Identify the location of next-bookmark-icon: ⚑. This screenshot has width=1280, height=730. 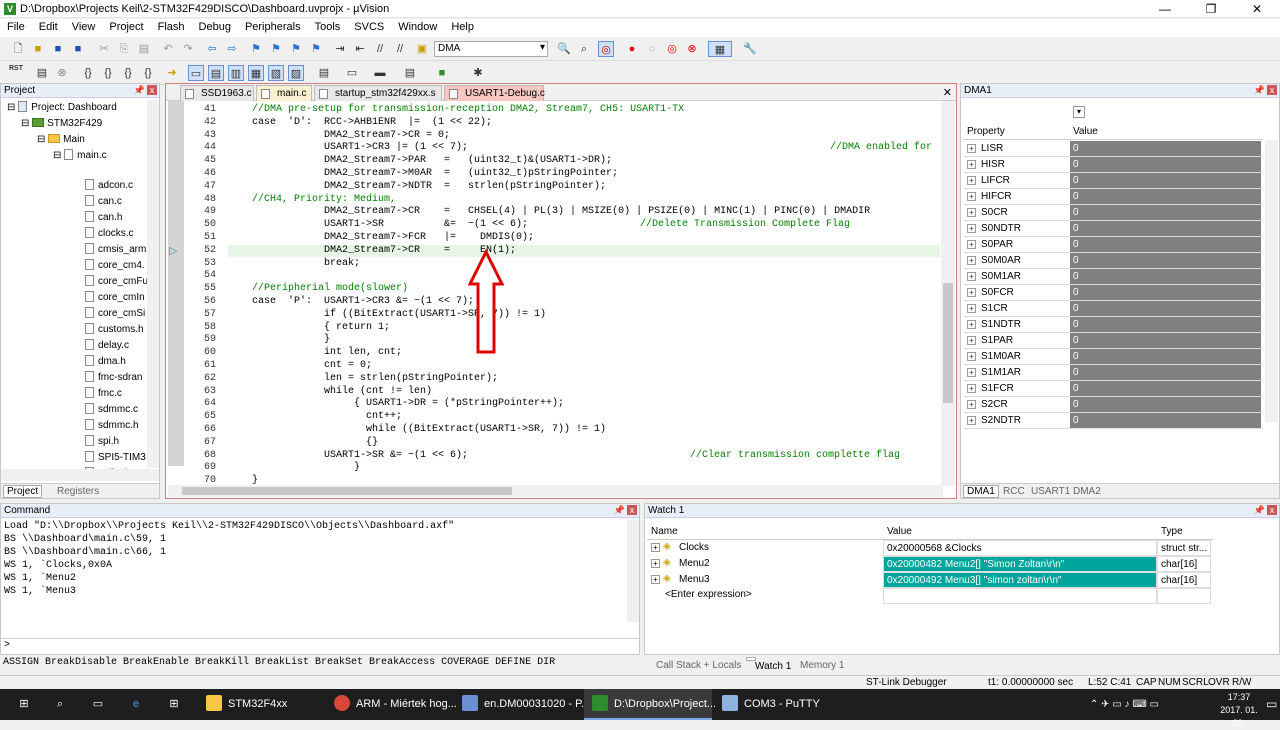
(296, 49).